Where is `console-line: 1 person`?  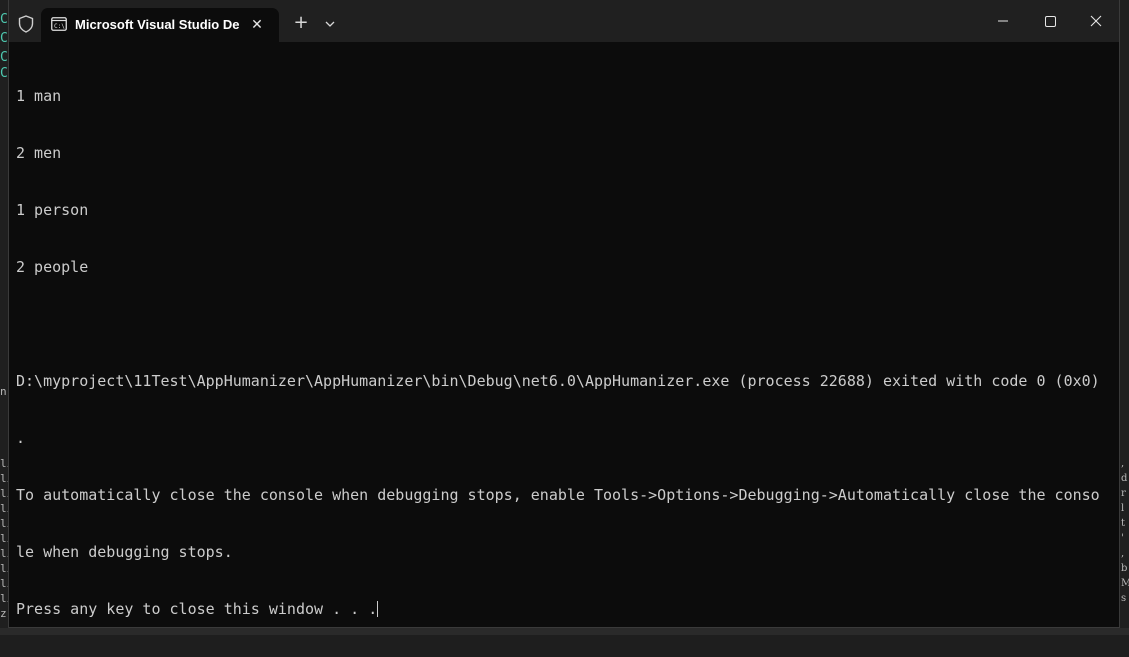
console-line: 1 person is located at coordinates (561, 210).